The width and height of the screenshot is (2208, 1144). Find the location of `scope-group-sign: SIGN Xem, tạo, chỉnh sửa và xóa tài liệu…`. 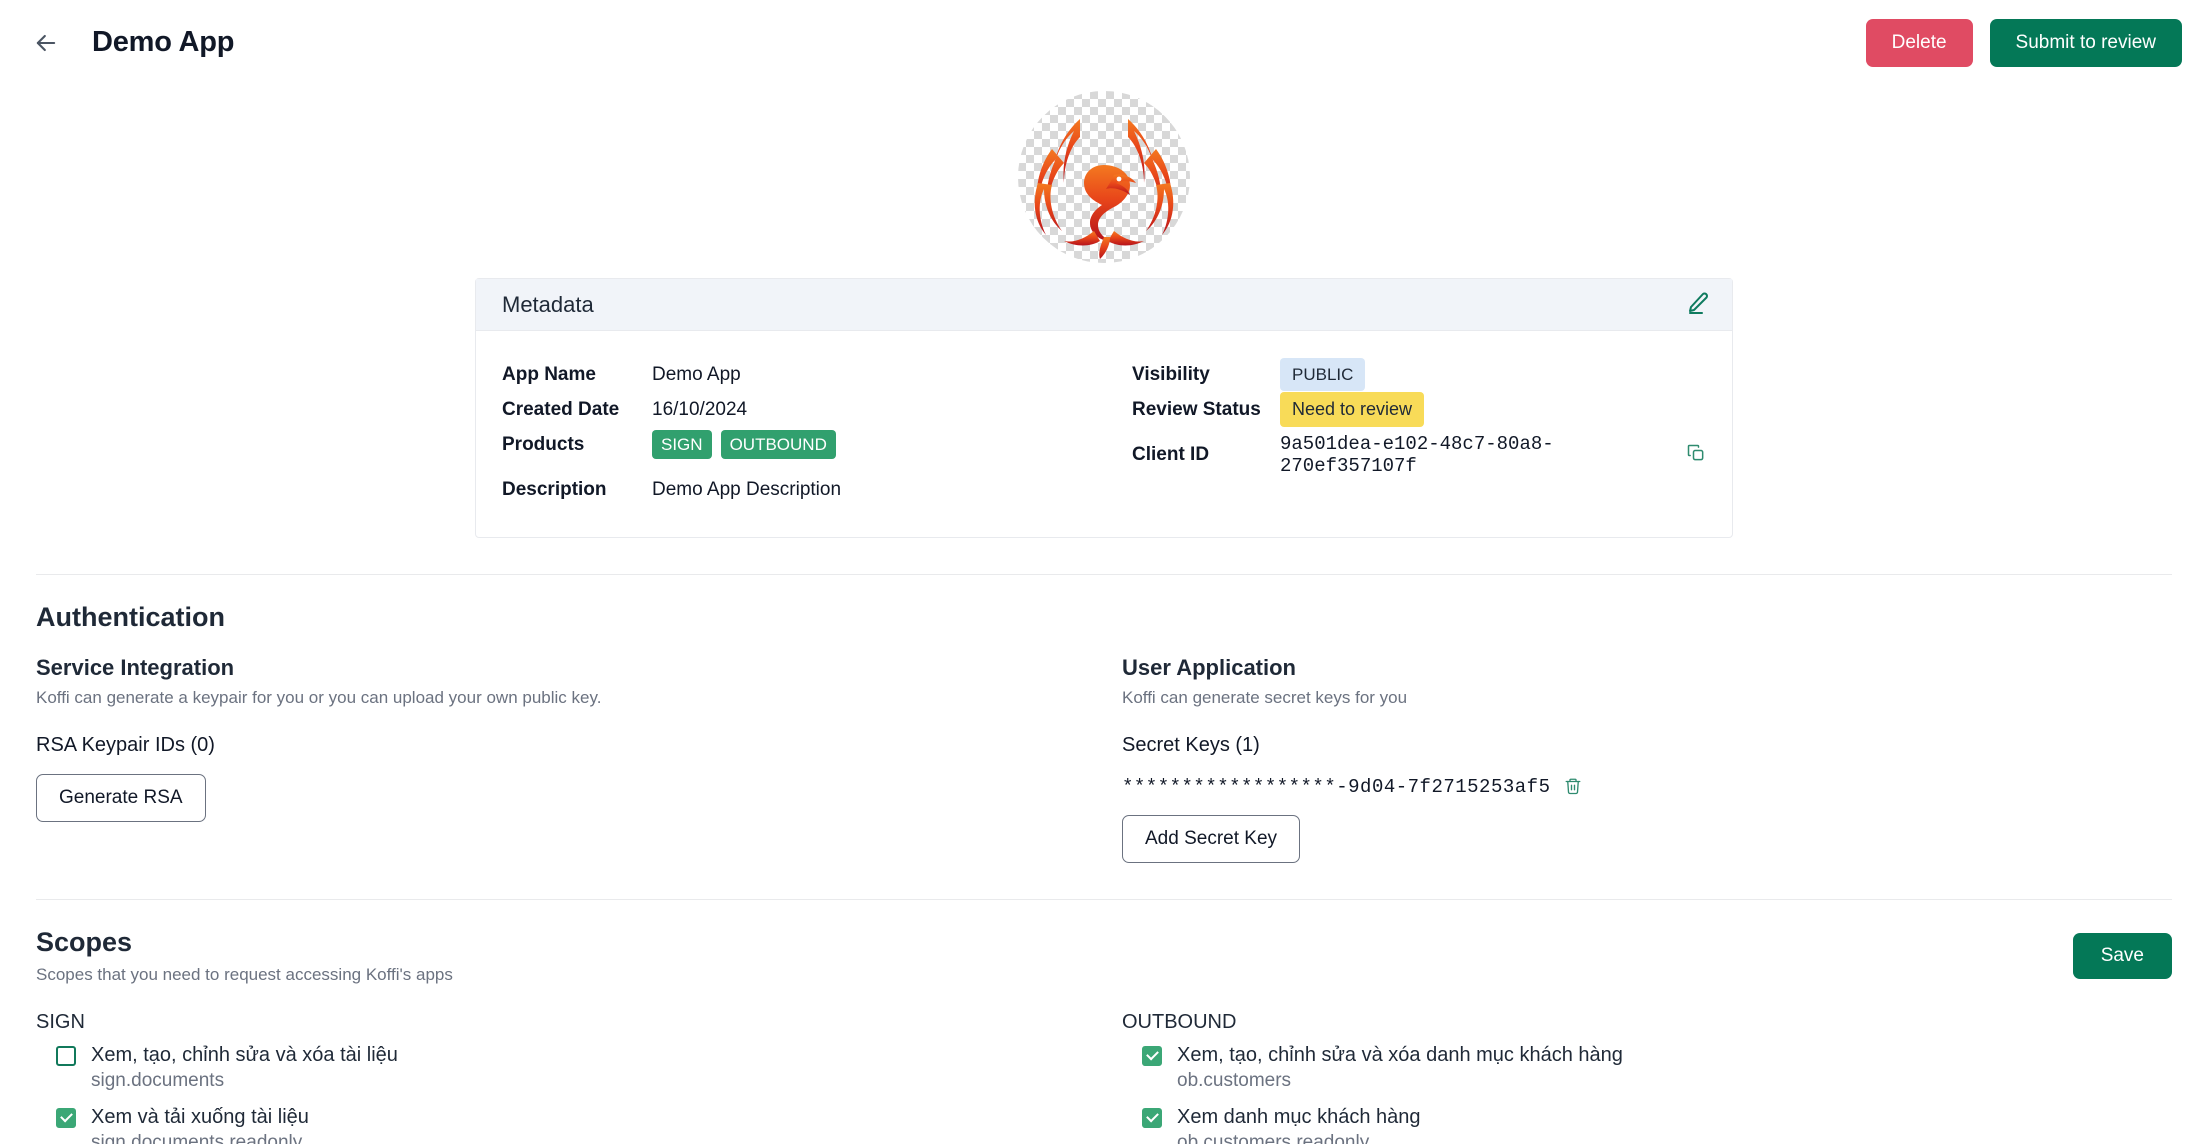

scope-group-sign: SIGN Xem, tạo, chỉnh sửa và xóa tài liệu… is located at coordinates (579, 1064).